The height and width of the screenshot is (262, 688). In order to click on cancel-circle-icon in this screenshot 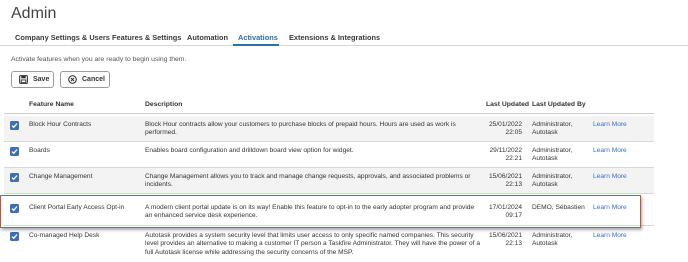, I will do `click(72, 79)`.